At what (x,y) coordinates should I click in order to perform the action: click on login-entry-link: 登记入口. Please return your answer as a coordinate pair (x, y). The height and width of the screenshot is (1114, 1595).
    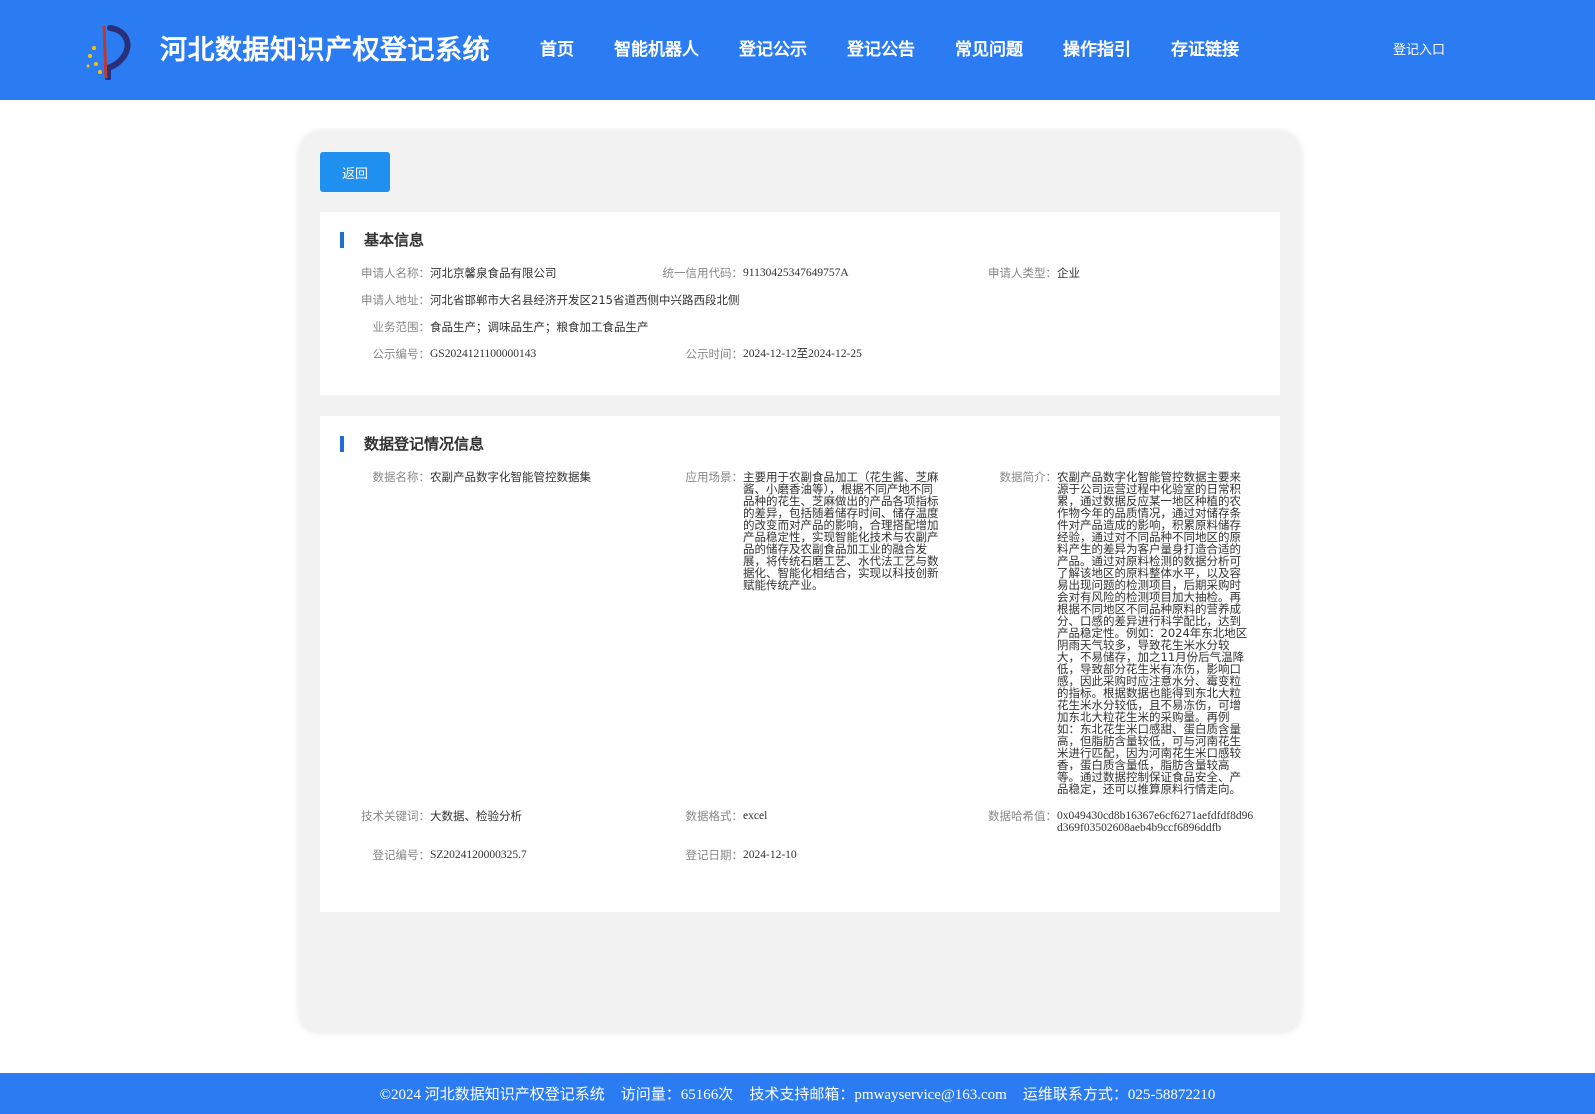
    Looking at the image, I should click on (1419, 48).